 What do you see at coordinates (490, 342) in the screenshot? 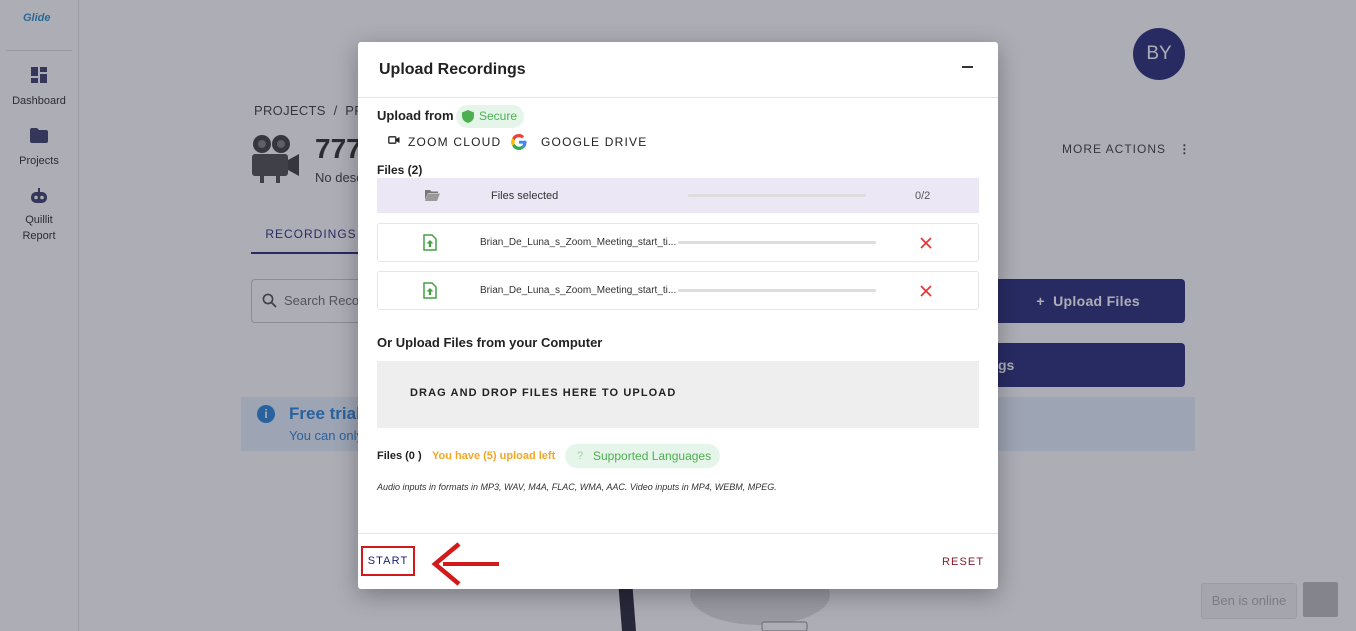
I see `computer-upload-heading: Or Upload Files from your Computer` at bounding box center [490, 342].